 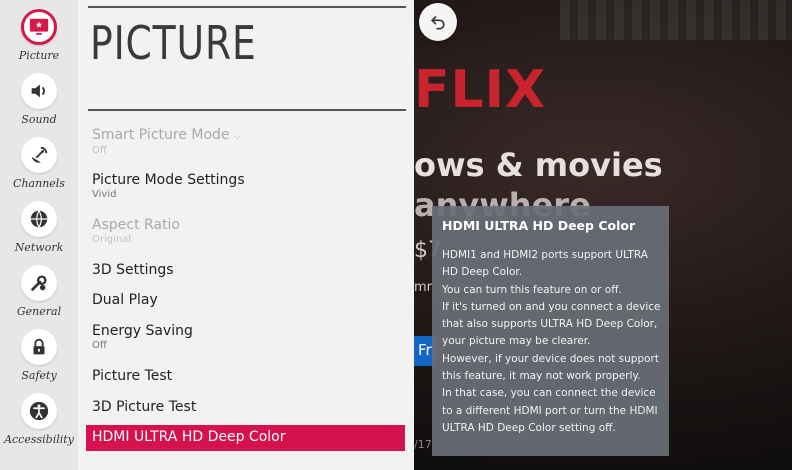 What do you see at coordinates (104, 194) in the screenshot?
I see `menu-item-value: Vivid` at bounding box center [104, 194].